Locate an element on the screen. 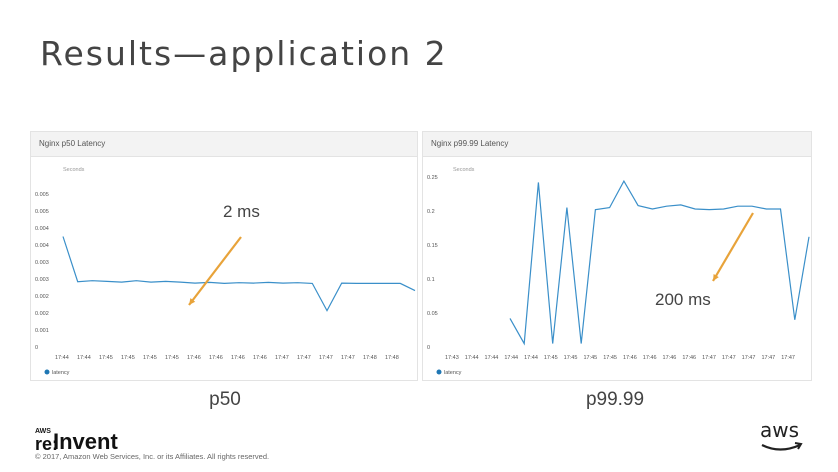 This screenshot has width=838, height=472. caption-p9999: p99.99 is located at coordinates (615, 399).